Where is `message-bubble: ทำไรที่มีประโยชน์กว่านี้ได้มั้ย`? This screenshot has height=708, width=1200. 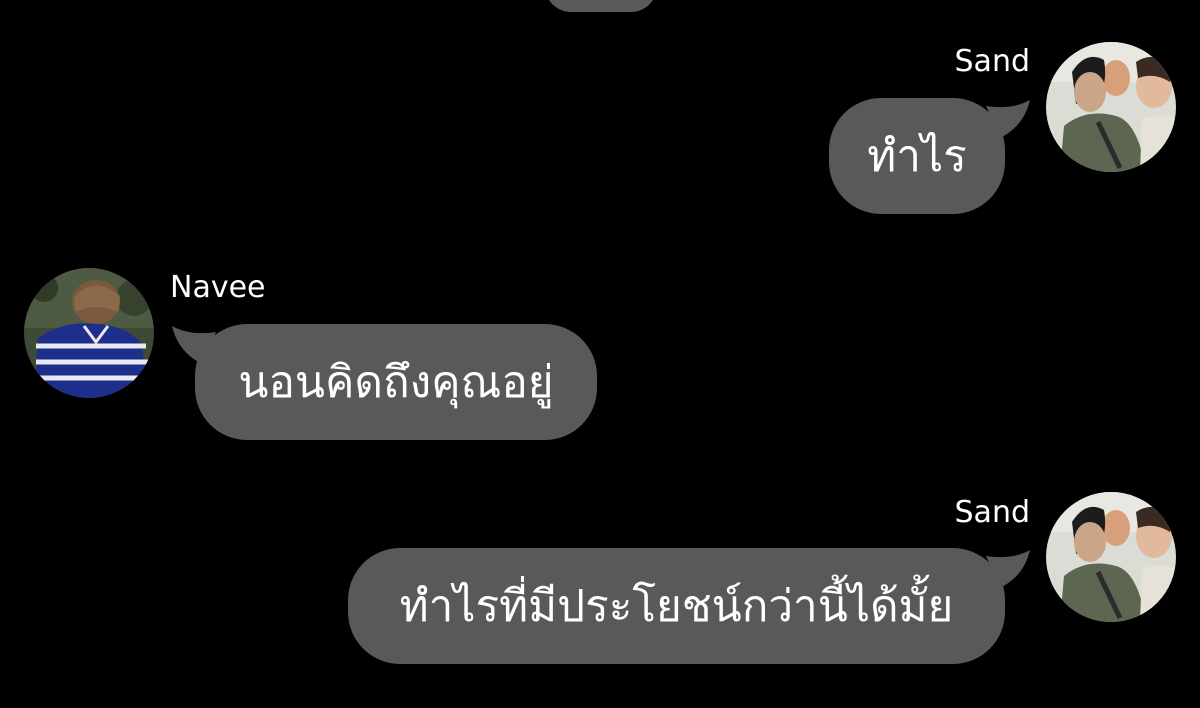 message-bubble: ทำไรที่มีประโยชน์กว่านี้ได้มั้ย is located at coordinates (676, 606).